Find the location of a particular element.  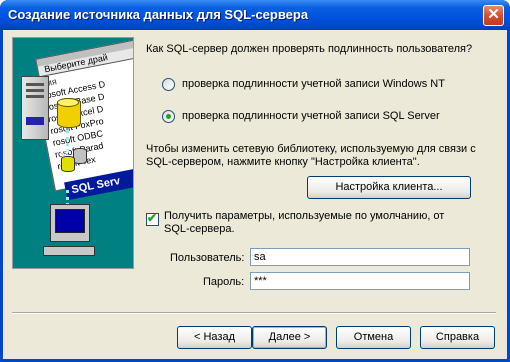

checkmark-icon: ✔ is located at coordinates (152, 218).